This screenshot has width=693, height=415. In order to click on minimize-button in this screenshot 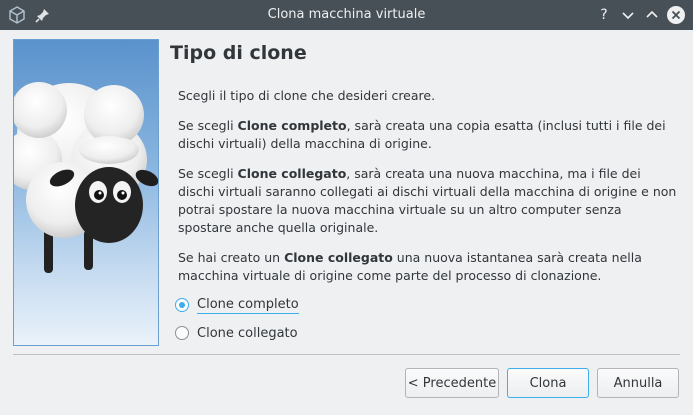, I will do `click(628, 15)`.